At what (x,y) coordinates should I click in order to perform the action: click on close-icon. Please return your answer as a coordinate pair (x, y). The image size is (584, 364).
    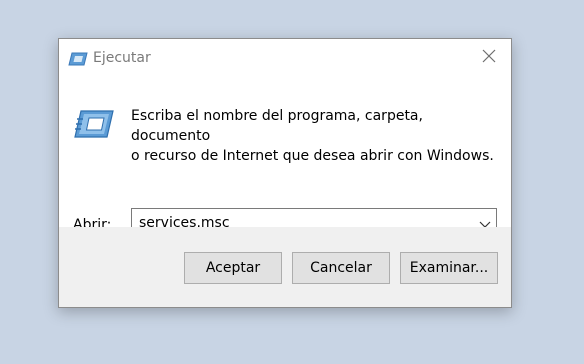
    Looking at the image, I should click on (489, 57).